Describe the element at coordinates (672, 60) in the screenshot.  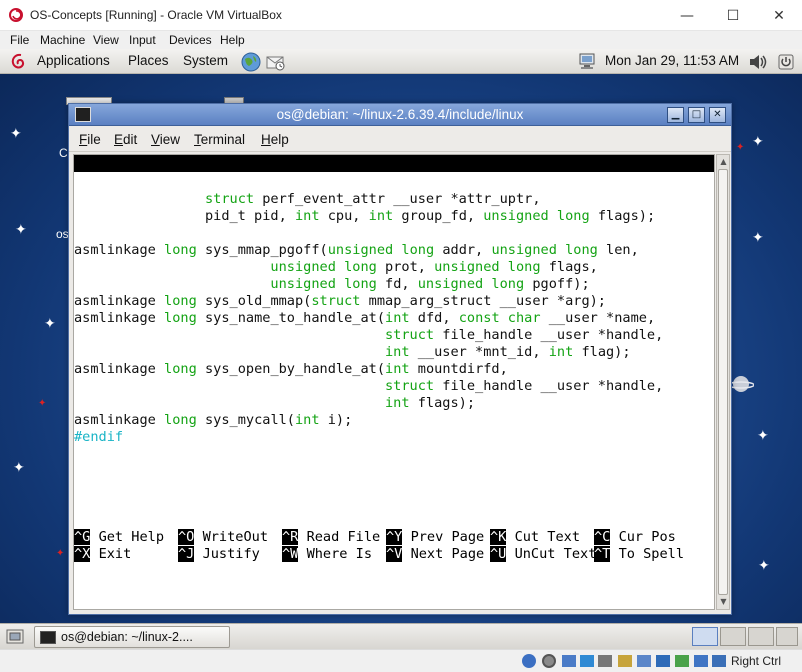
I see `clock: Mon Jan 29, 11:53 AM` at that location.